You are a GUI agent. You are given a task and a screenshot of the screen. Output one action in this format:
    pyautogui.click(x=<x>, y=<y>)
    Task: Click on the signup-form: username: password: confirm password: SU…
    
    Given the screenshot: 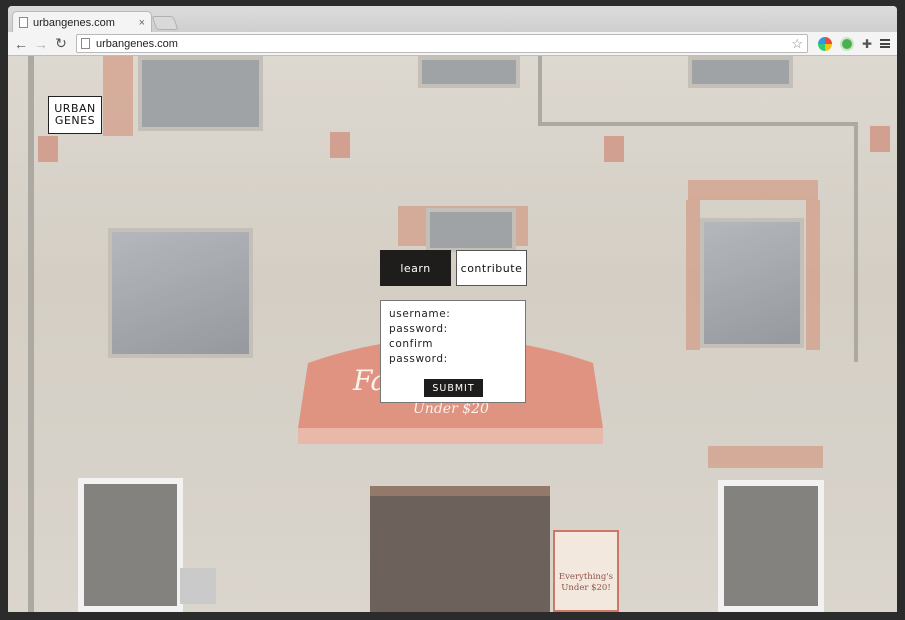 What is the action you would take?
    pyautogui.click(x=453, y=351)
    